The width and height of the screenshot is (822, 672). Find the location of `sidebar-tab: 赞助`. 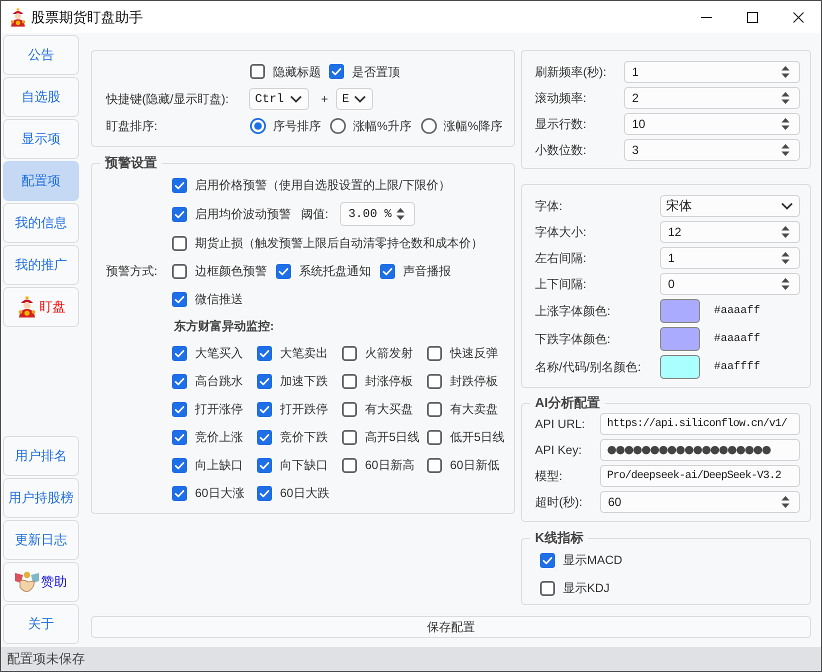

sidebar-tab: 赞助 is located at coordinates (41, 582).